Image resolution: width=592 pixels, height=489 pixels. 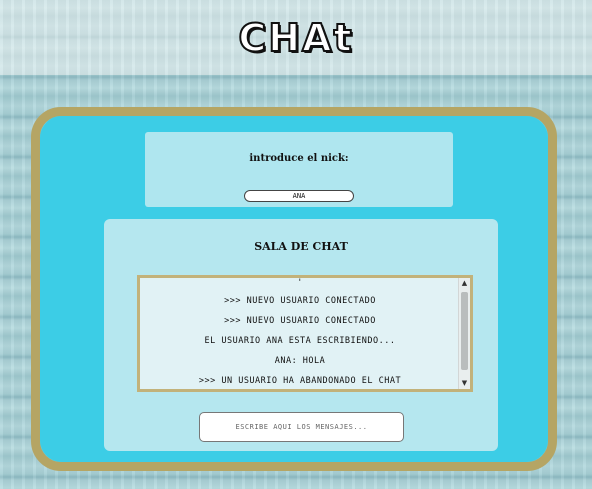 What do you see at coordinates (299, 158) in the screenshot?
I see `nick-label: introduce el nick:` at bounding box center [299, 158].